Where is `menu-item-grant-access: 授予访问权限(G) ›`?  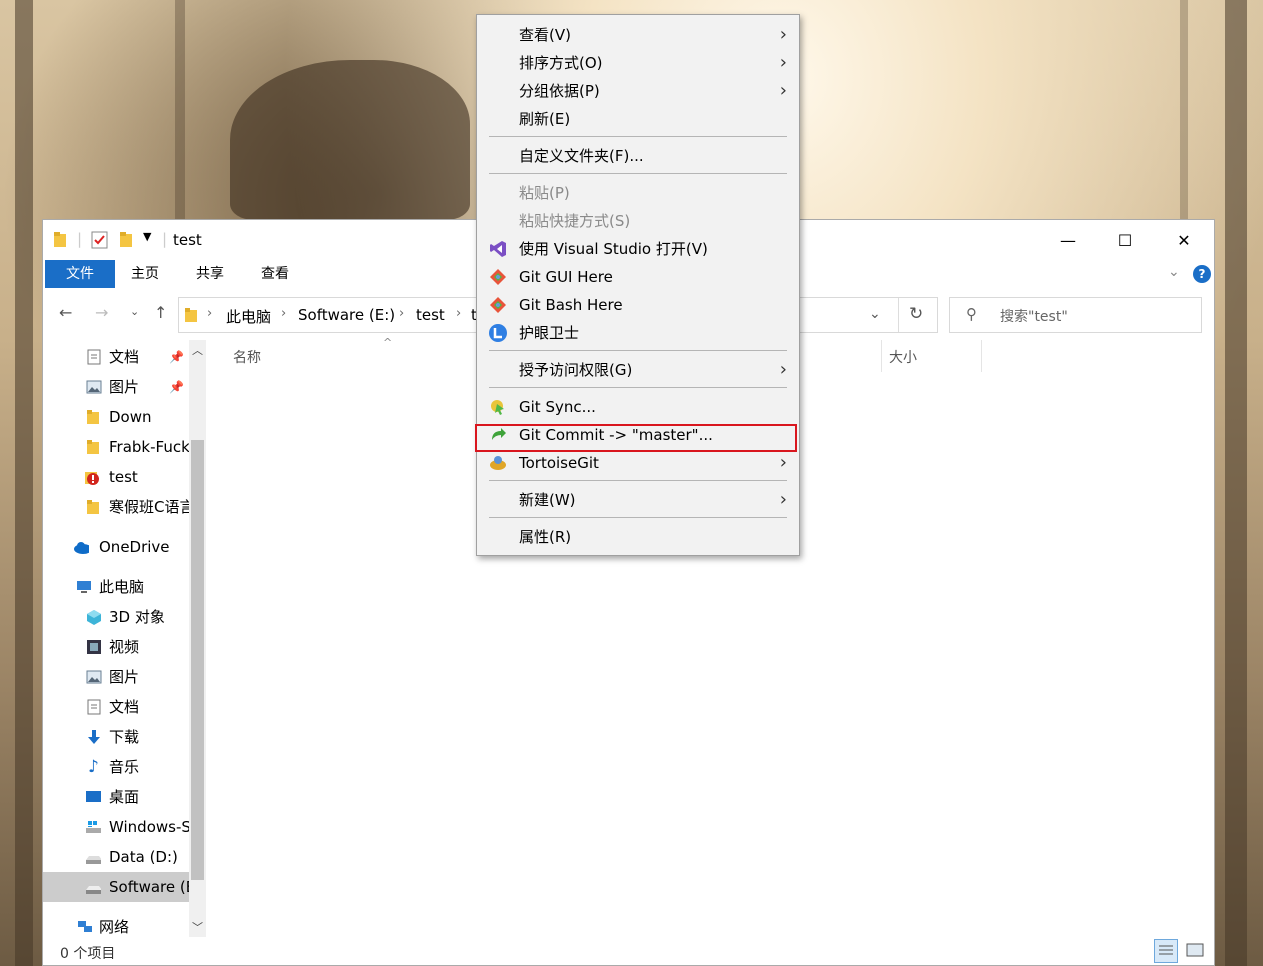
menu-item-grant-access: 授予访问权限(G) › is located at coordinates (638, 370).